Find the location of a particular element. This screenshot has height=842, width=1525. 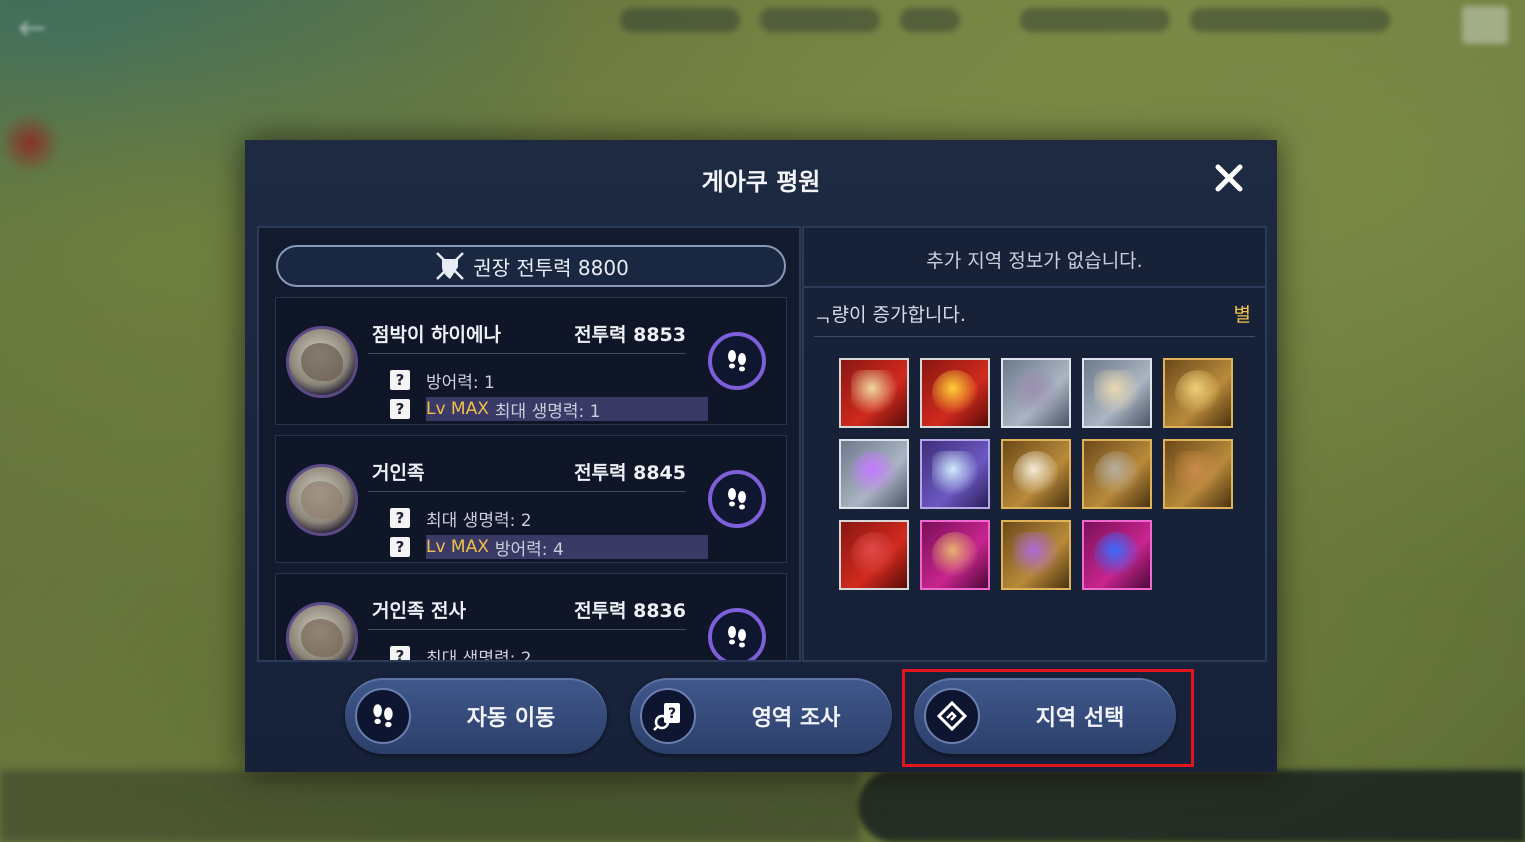

blue-crystal-item is located at coordinates (1117, 555).